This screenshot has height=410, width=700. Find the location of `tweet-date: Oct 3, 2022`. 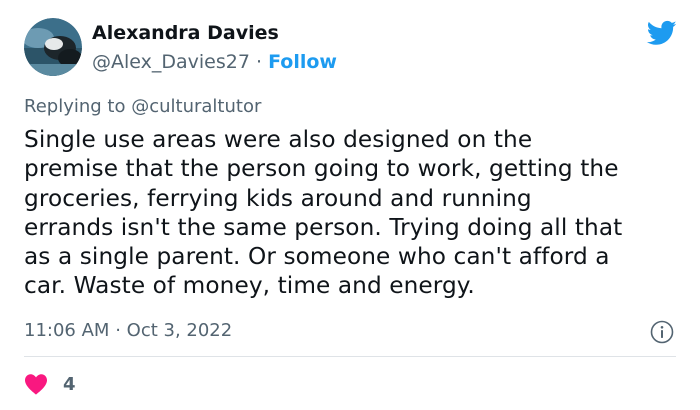

tweet-date: Oct 3, 2022 is located at coordinates (179, 330).